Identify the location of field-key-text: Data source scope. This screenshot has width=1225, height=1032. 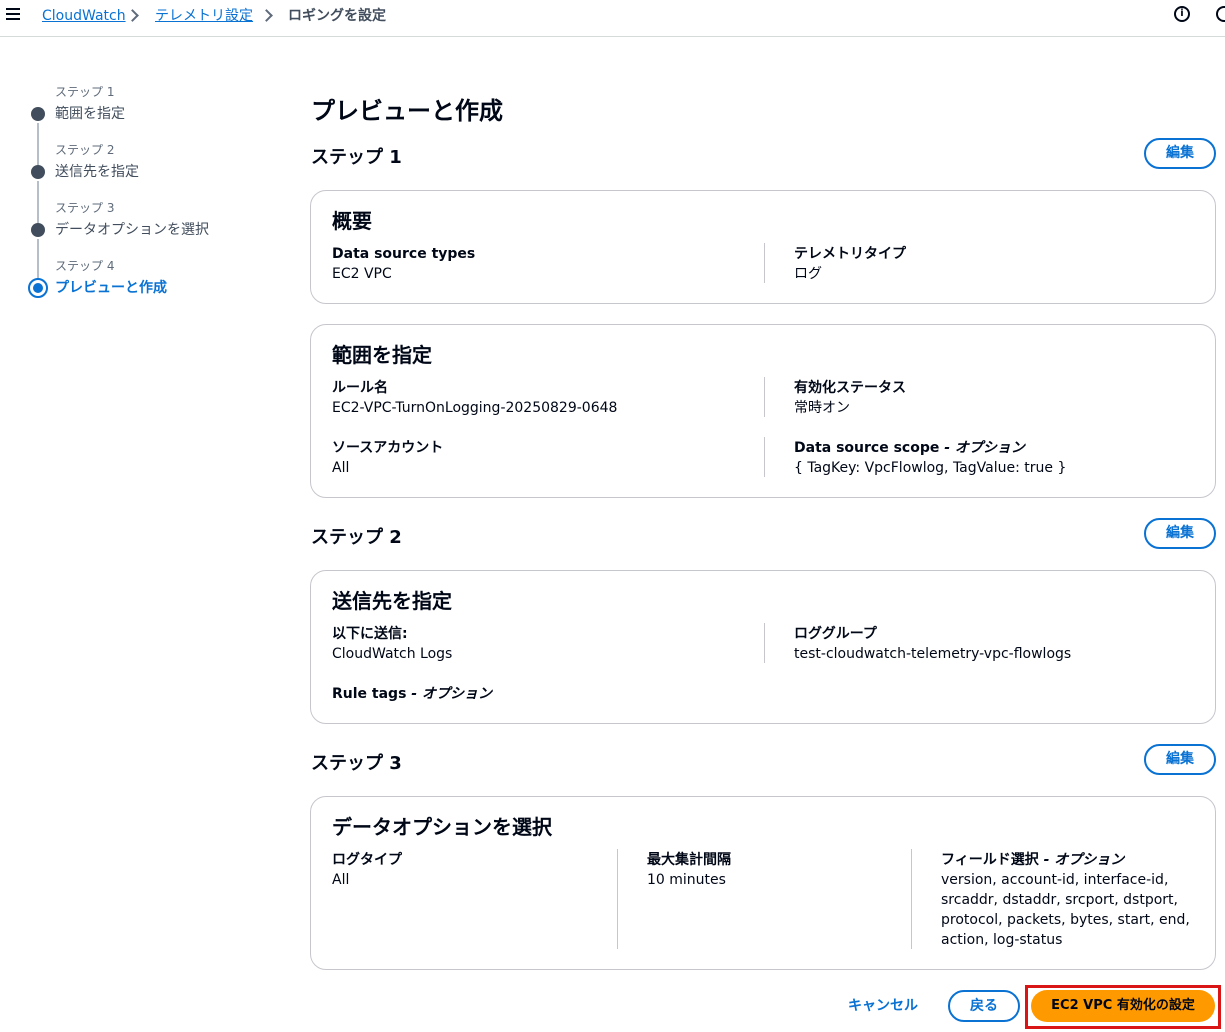
(867, 448).